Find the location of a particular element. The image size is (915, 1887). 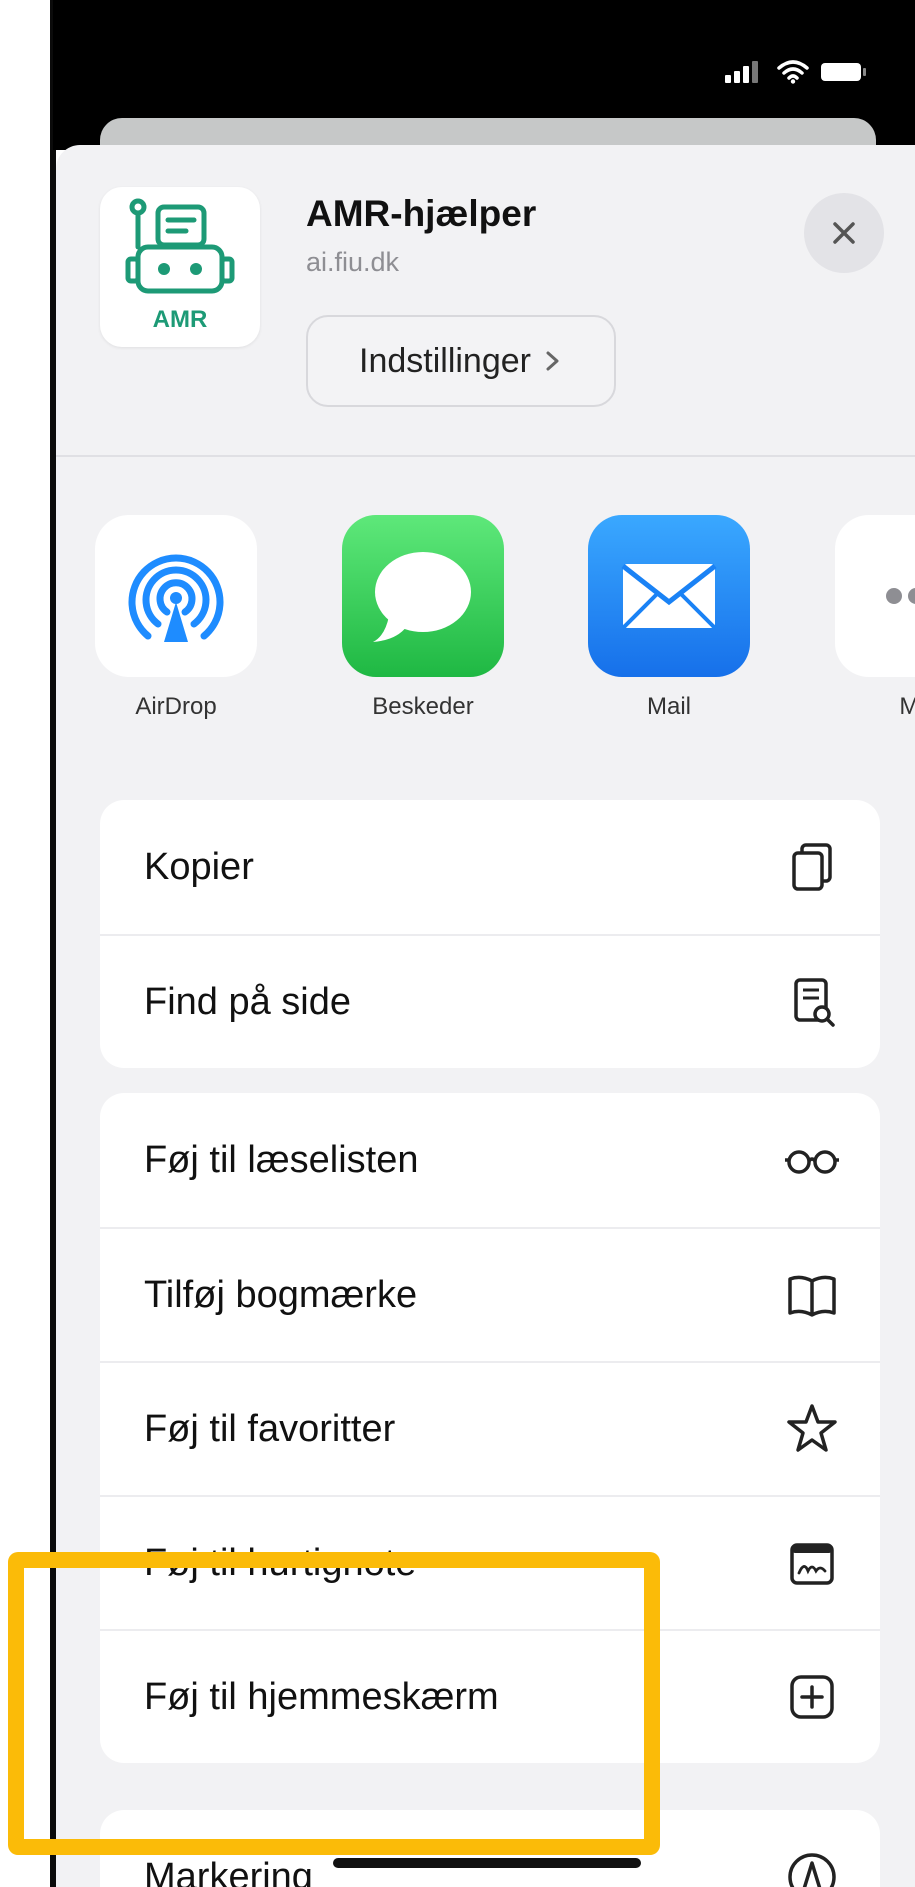

app-icon: AMR is located at coordinates (180, 267).